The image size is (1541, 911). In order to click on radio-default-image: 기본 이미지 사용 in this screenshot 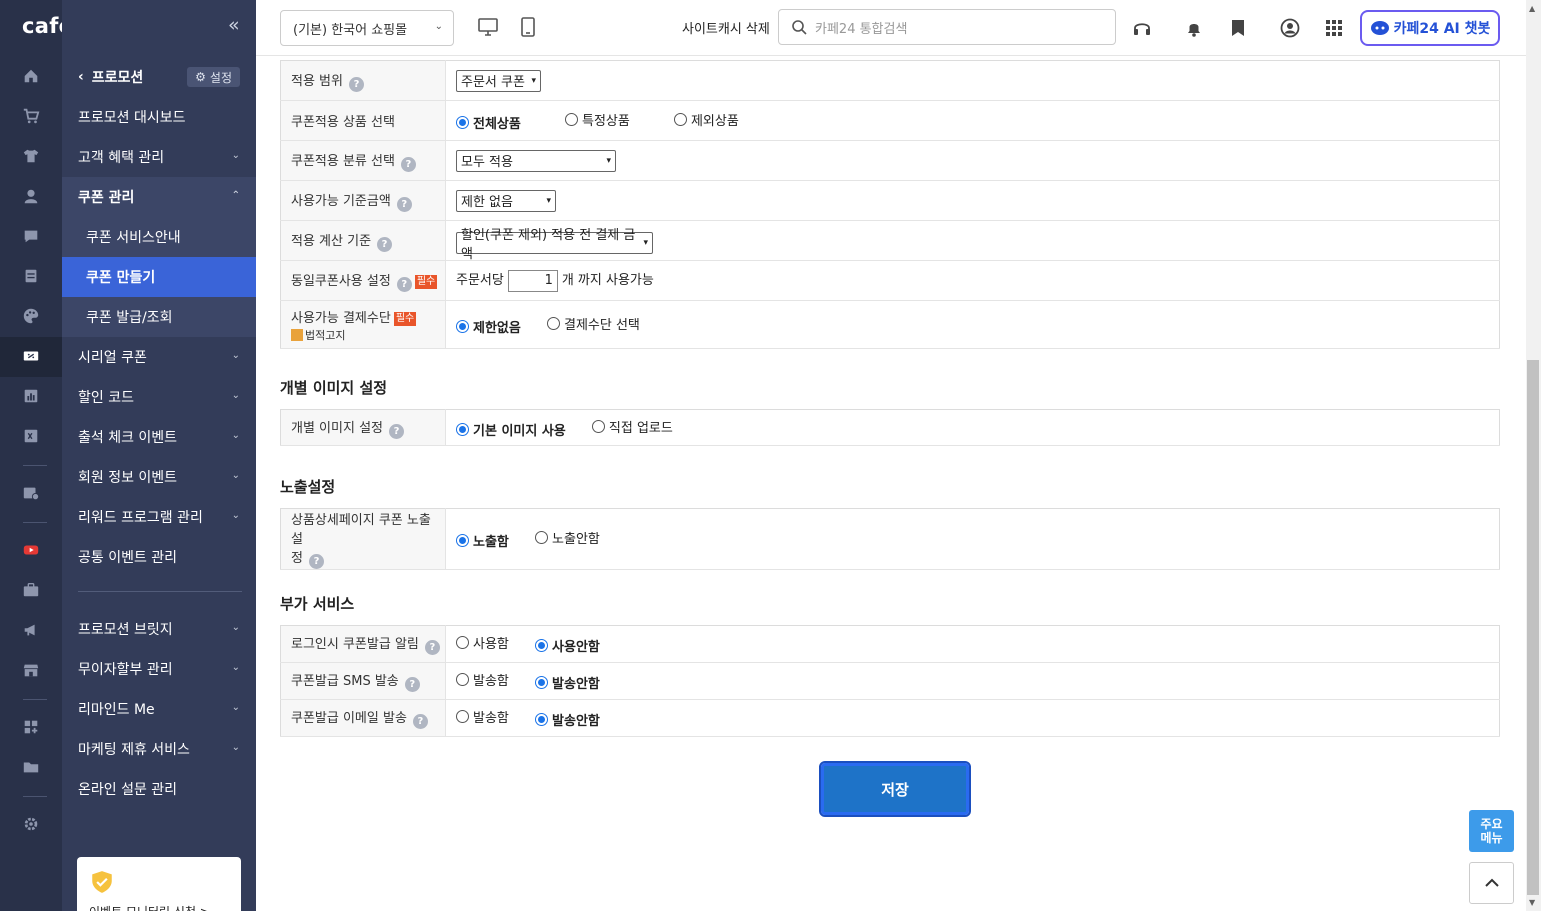, I will do `click(511, 429)`.